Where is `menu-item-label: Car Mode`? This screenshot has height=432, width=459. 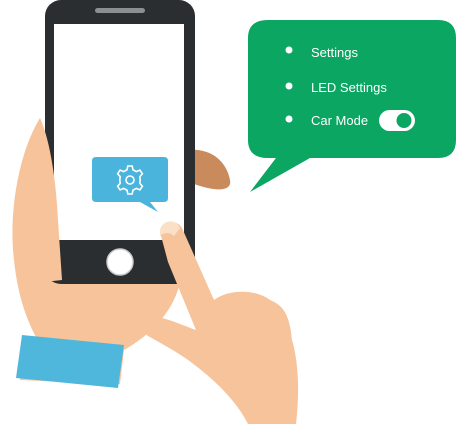
menu-item-label: Car Mode is located at coordinates (339, 120).